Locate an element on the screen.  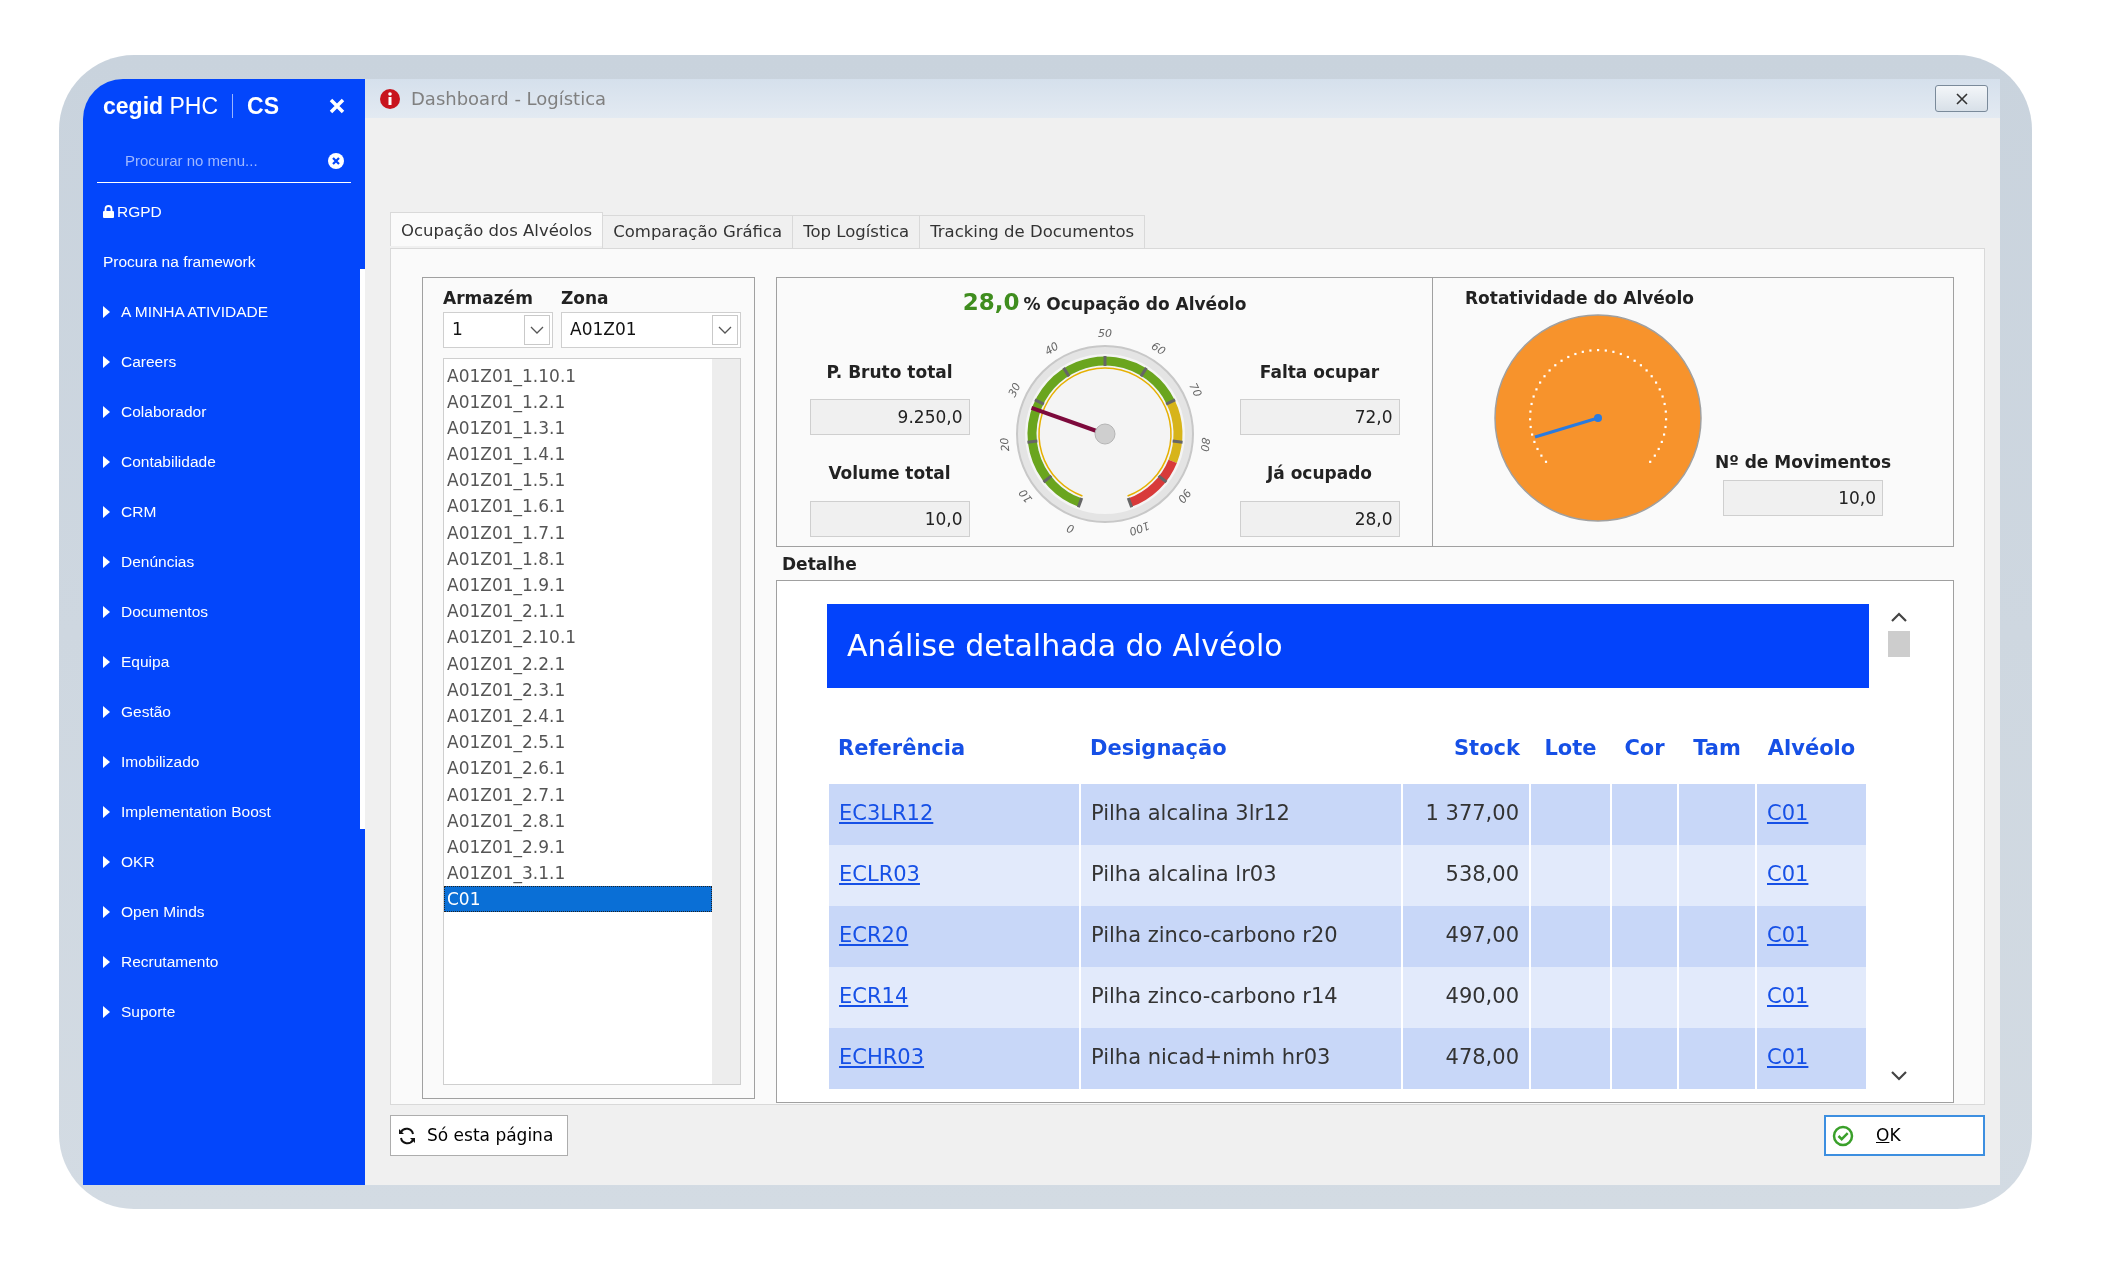
menu-item: Implementation Boost is located at coordinates (220, 811).